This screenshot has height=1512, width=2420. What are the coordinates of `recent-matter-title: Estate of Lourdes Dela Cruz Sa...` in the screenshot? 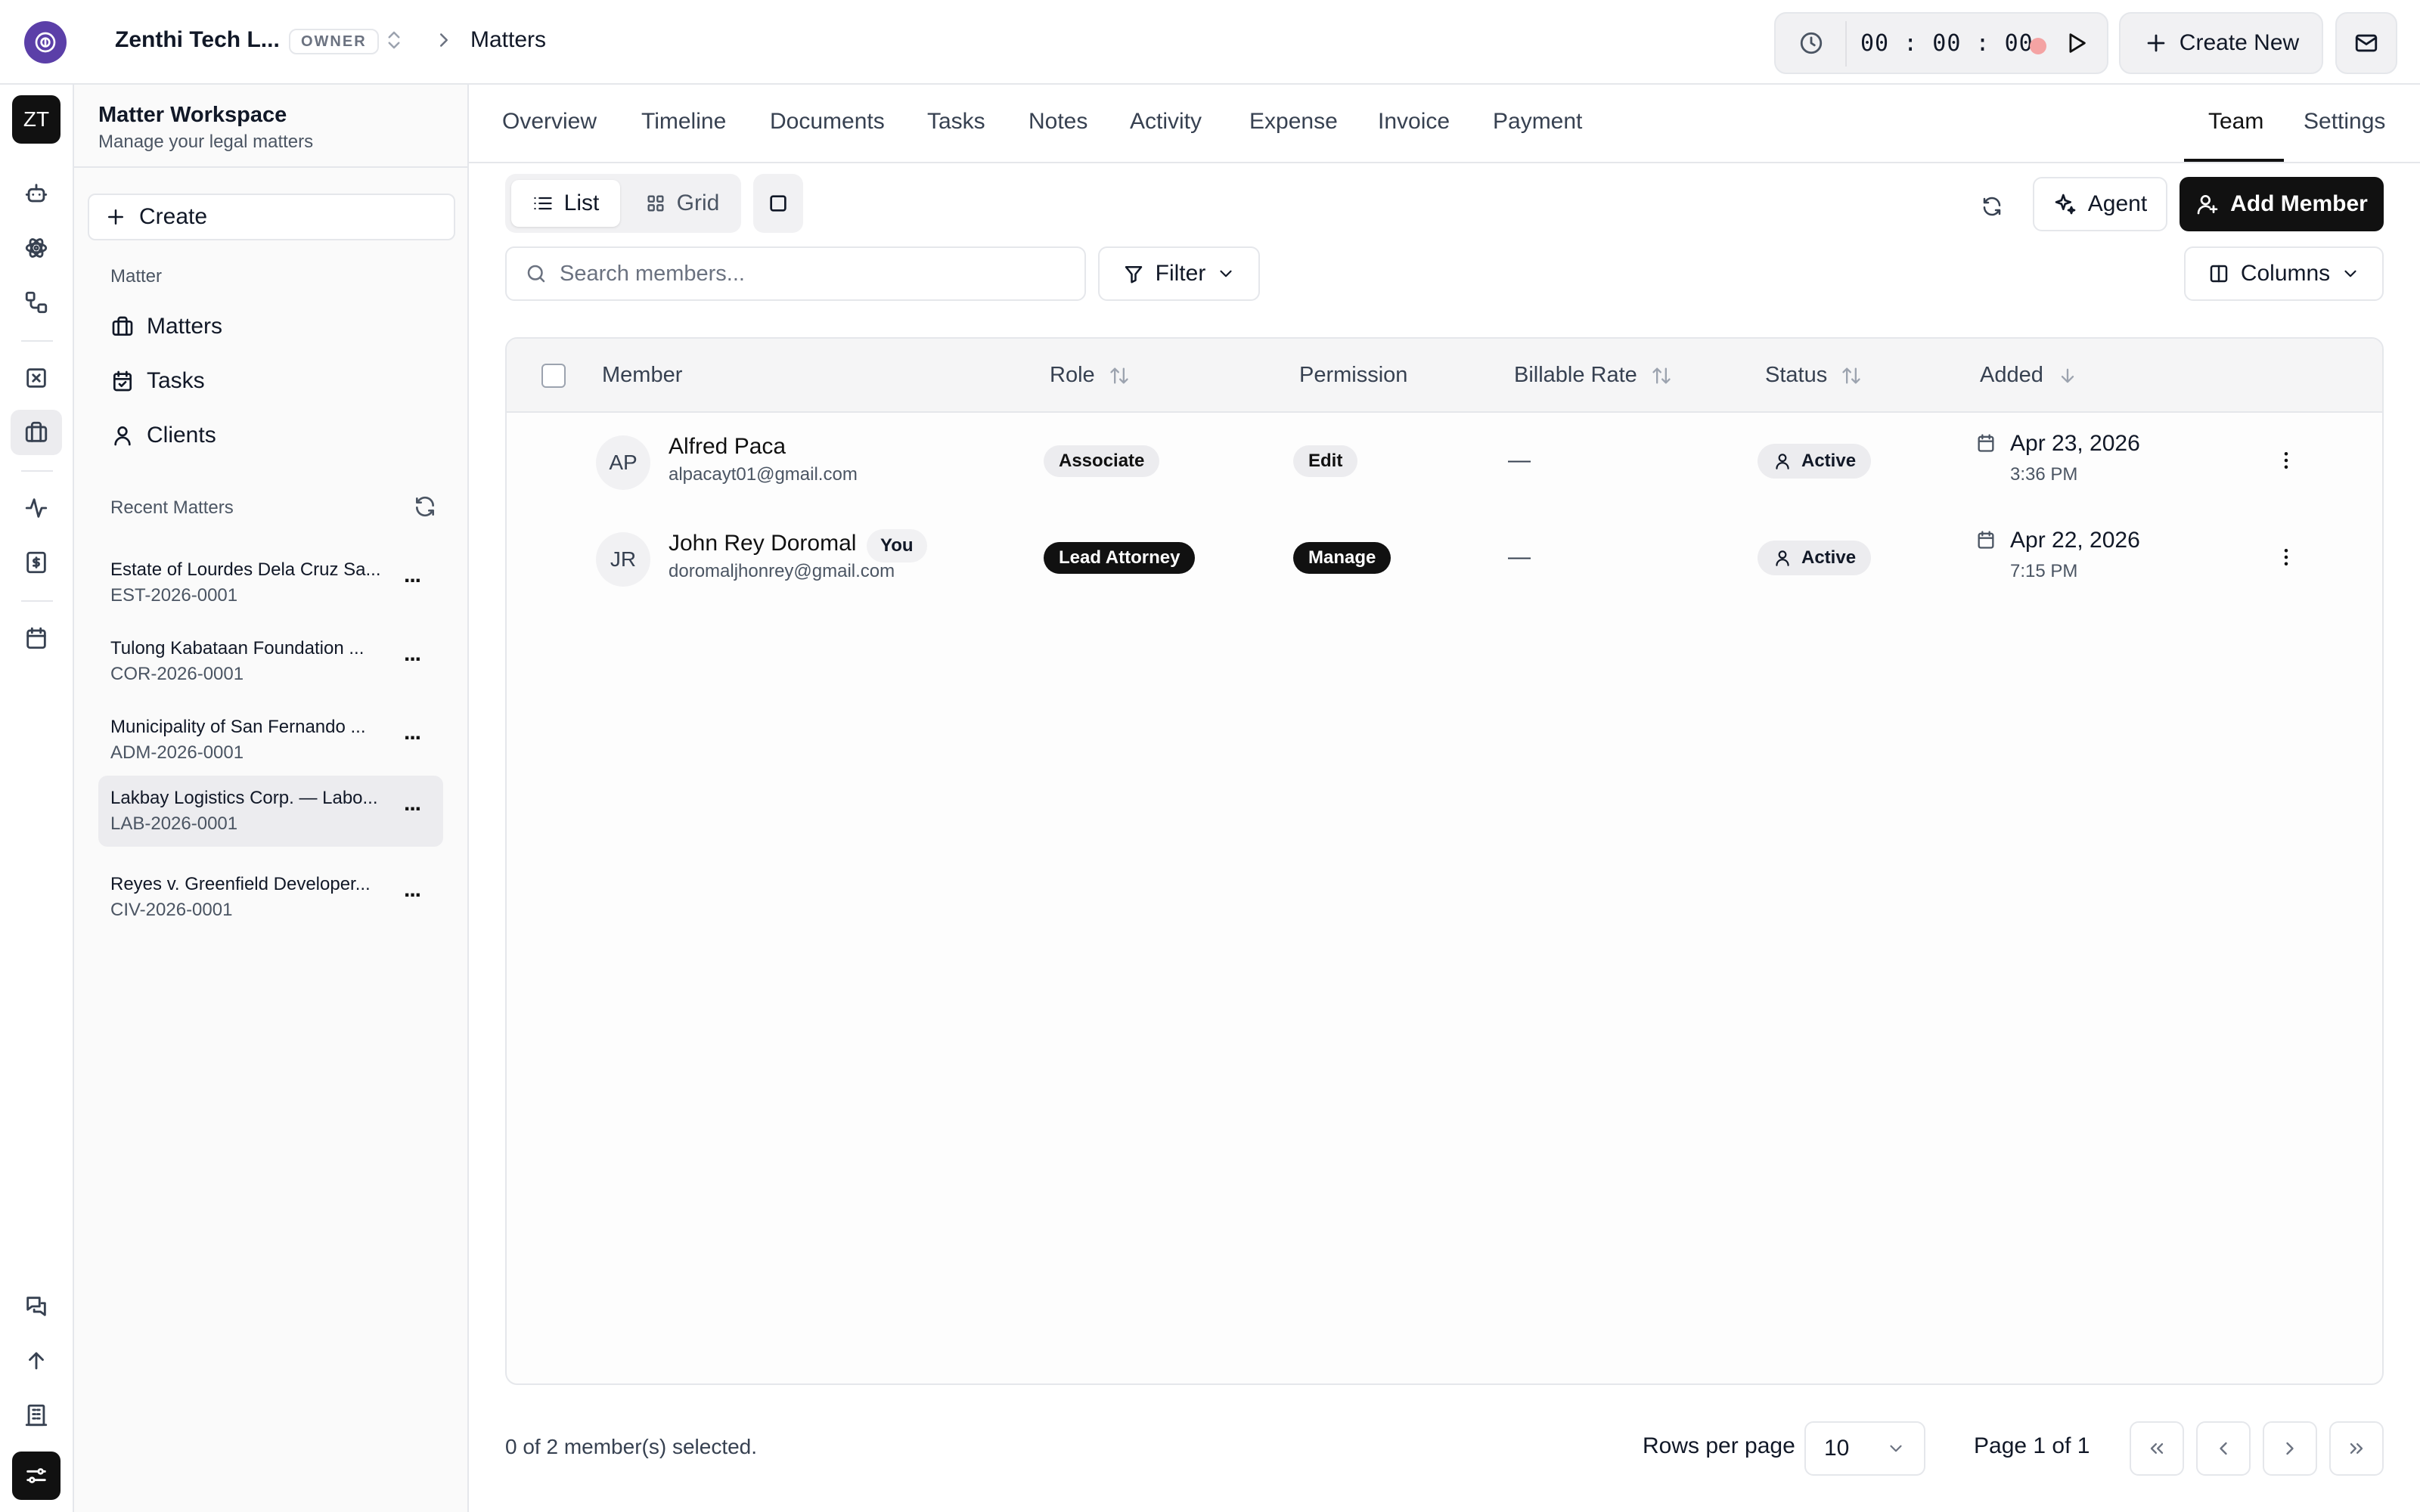 It's located at (245, 569).